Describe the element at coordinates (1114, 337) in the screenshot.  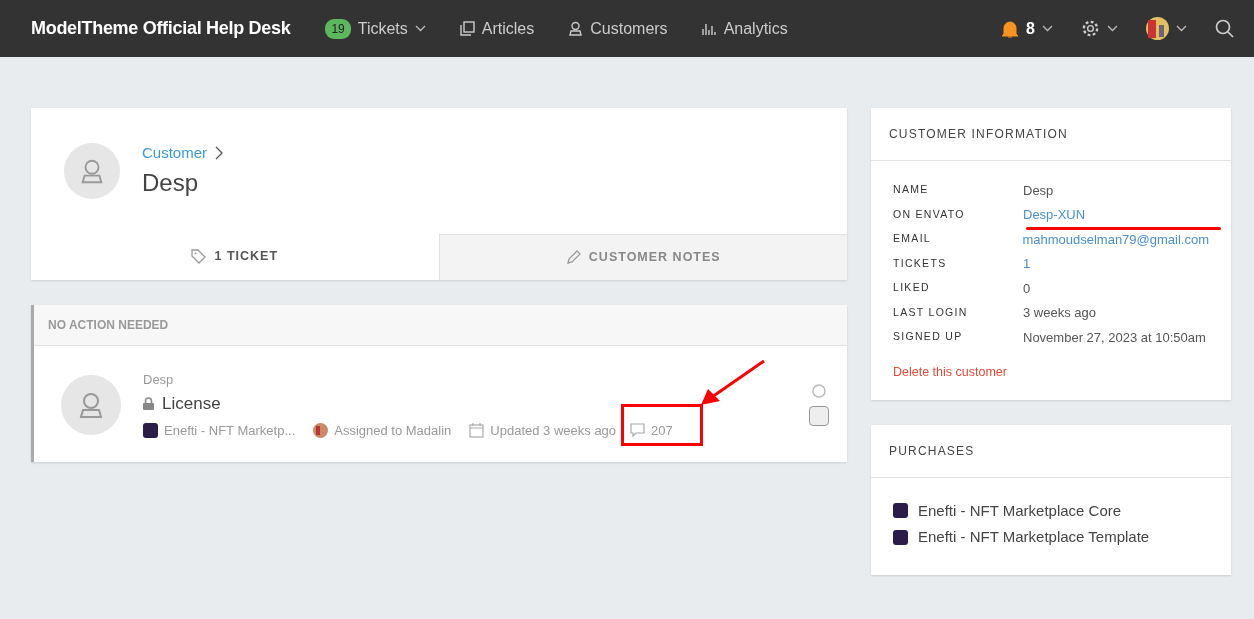
I see `info-value: November 27, 2023 at 10:50am` at that location.